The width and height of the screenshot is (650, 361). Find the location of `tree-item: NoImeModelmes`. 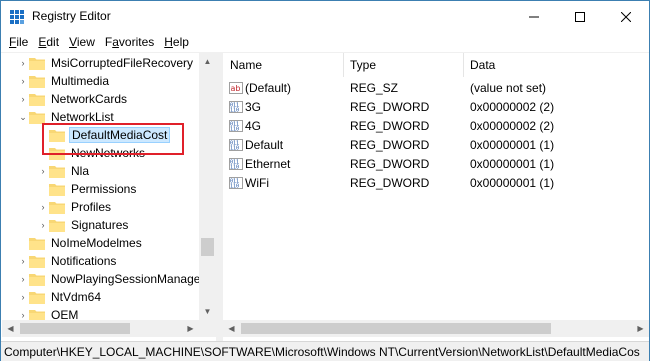

tree-item: NoImeModelmes is located at coordinates (80, 243).